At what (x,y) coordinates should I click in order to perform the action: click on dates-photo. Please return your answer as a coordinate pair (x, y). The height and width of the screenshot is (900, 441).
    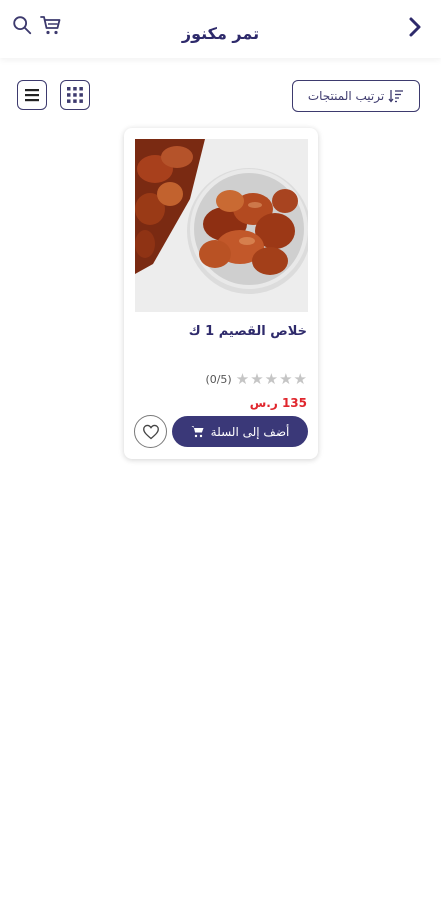
    Looking at the image, I should click on (221, 225).